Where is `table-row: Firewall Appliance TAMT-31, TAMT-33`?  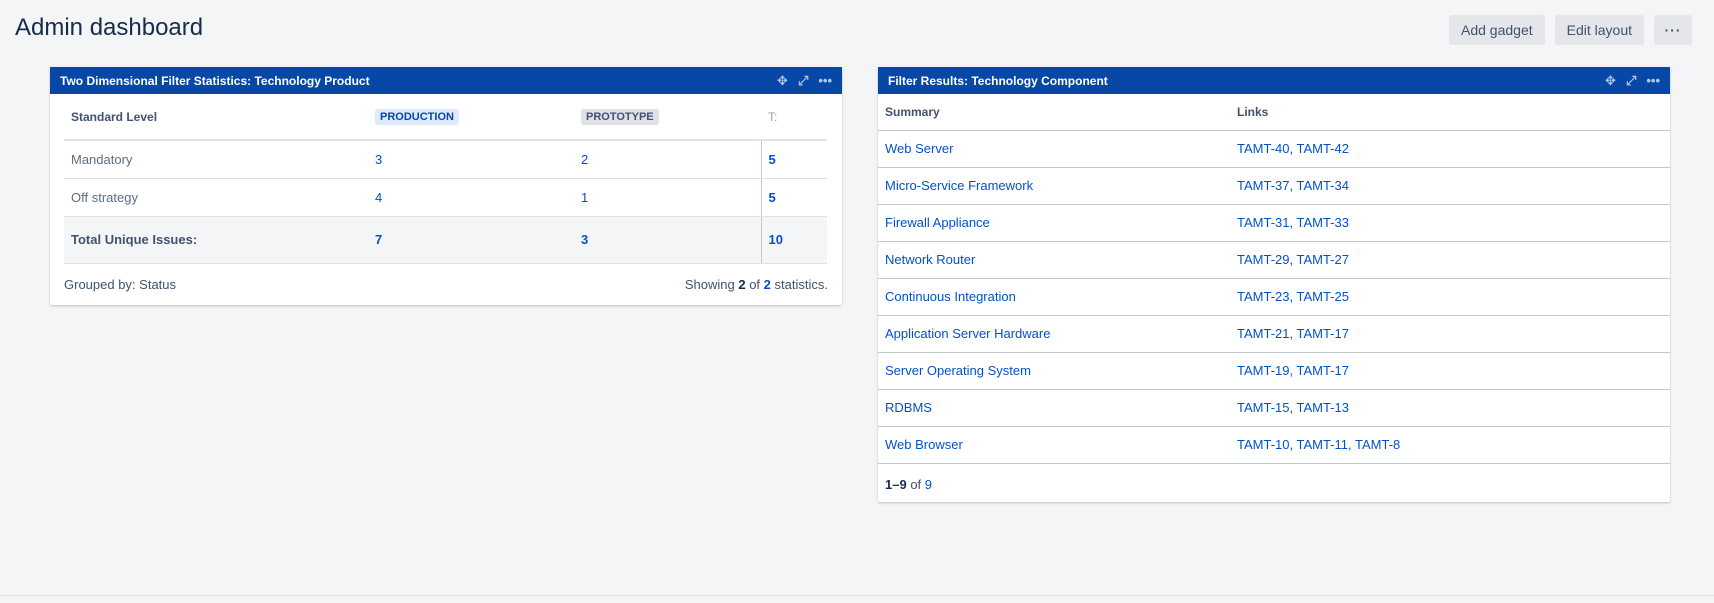 table-row: Firewall Appliance TAMT-31, TAMT-33 is located at coordinates (1274, 223).